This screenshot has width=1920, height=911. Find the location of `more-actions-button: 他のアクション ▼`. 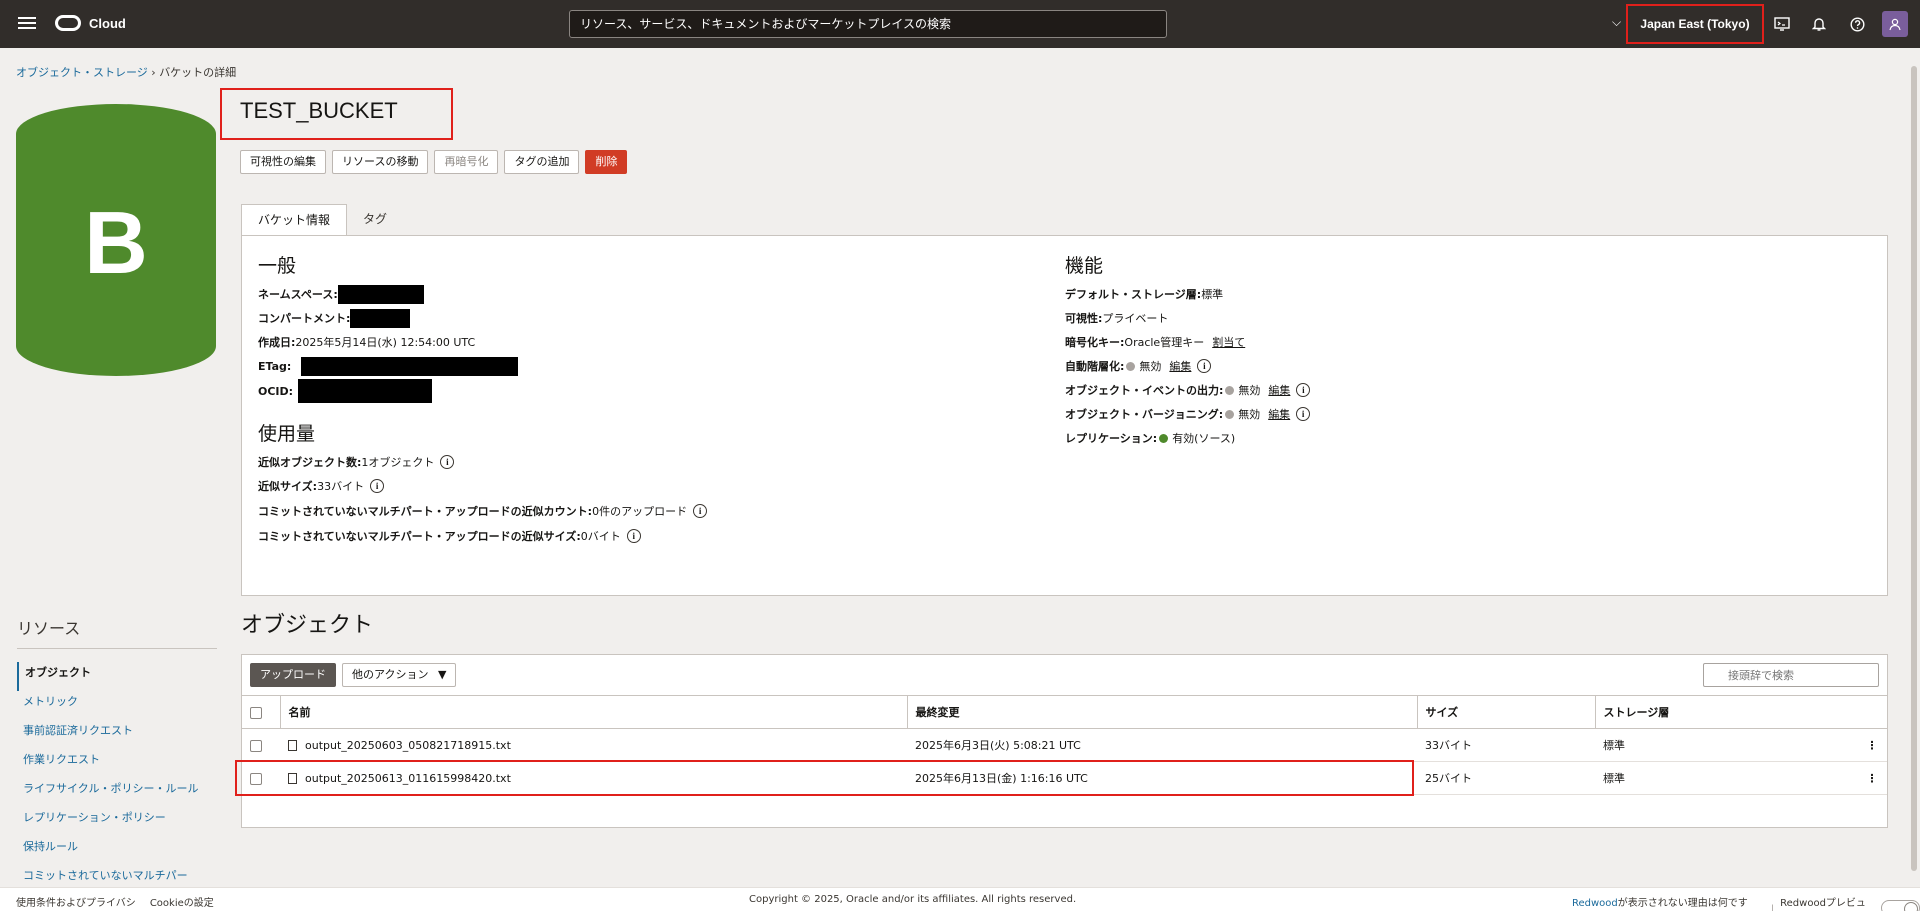

more-actions-button: 他のアクション ▼ is located at coordinates (399, 675).